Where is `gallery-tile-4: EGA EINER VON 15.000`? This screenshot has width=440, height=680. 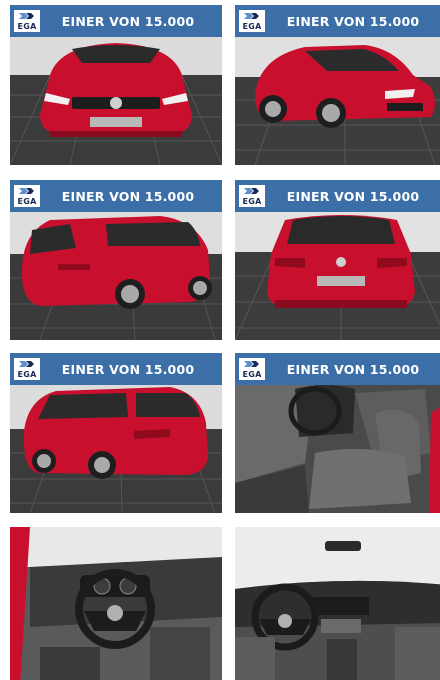
gallery-tile-4: EGA EINER VON 15.000 is located at coordinates (337, 260).